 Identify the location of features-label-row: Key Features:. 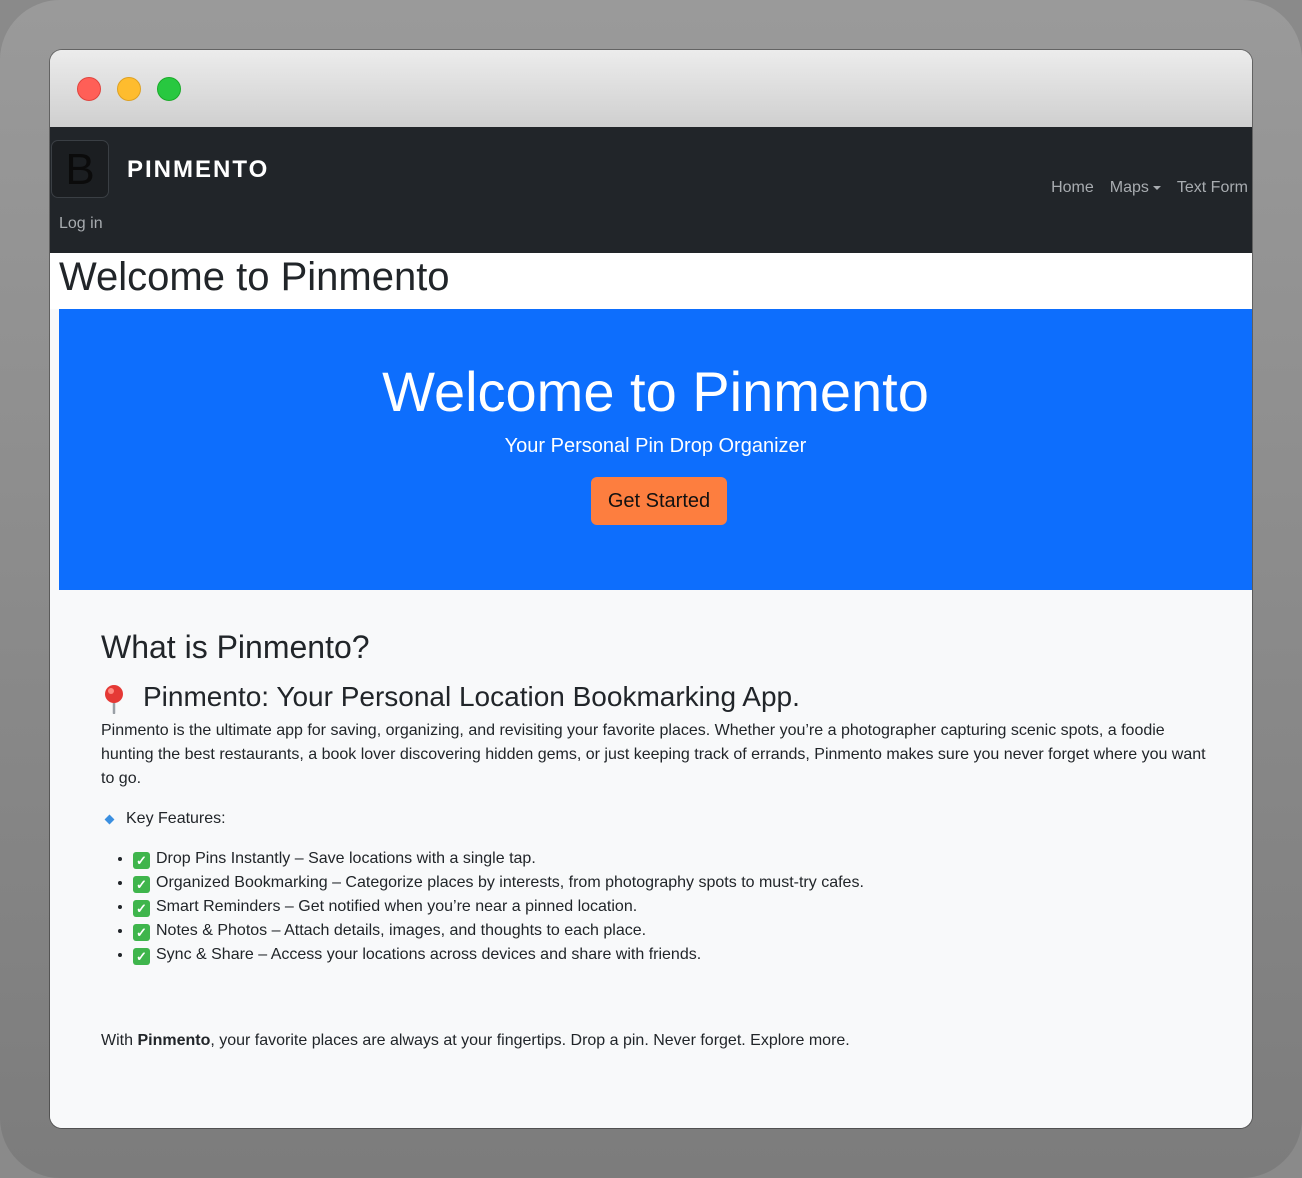
(656, 819).